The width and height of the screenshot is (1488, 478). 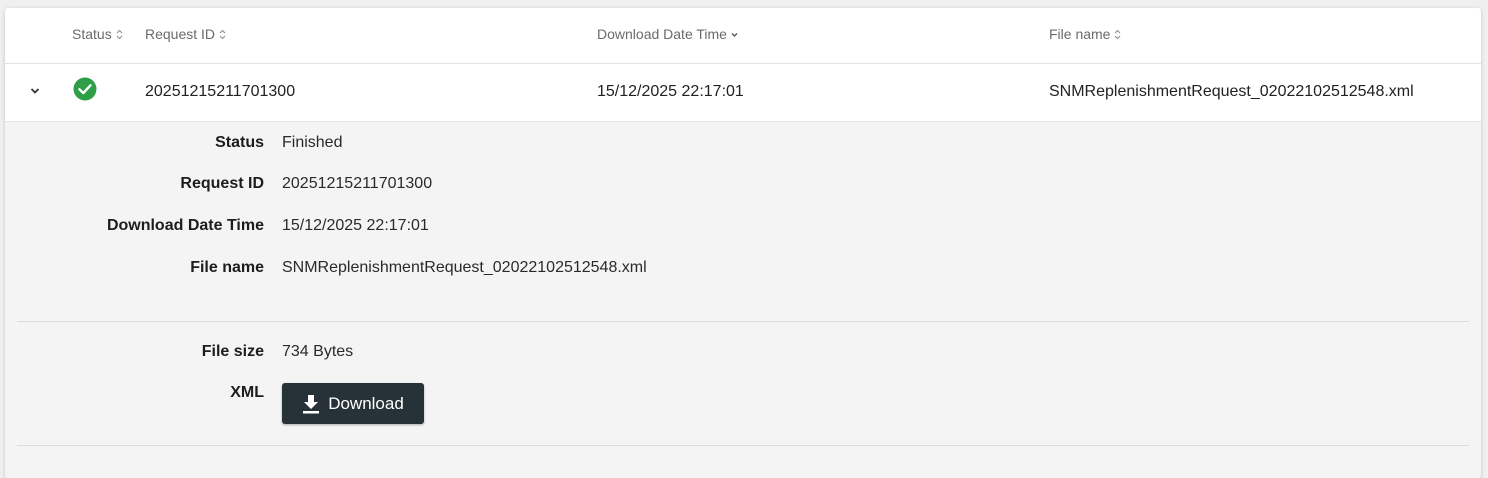 I want to click on column-header-request-id: Request ID, so click(x=185, y=34).